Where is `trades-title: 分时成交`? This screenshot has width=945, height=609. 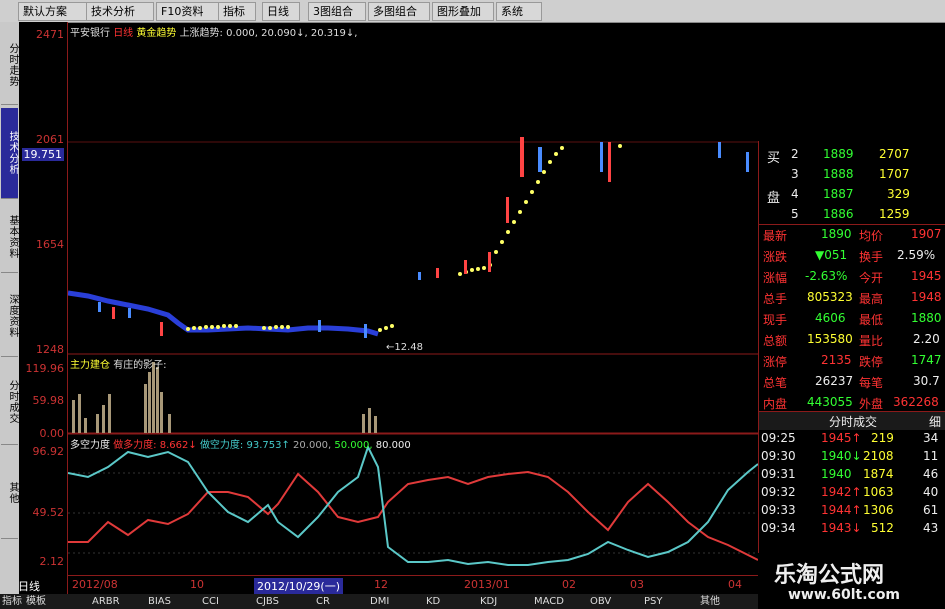 trades-title: 分时成交 is located at coordinates (853, 422).